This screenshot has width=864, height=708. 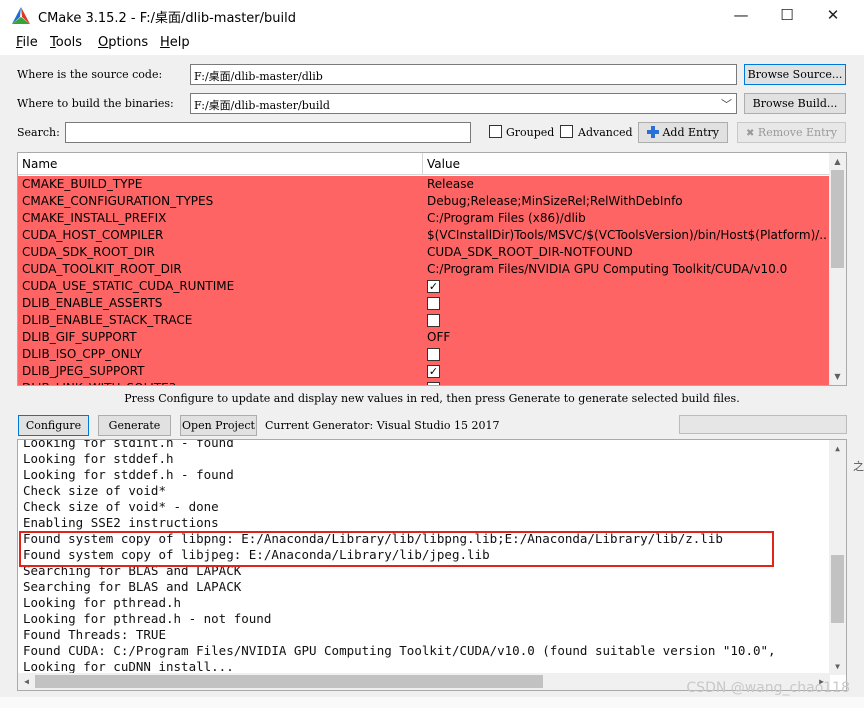 I want to click on close-icon: ✕, so click(x=833, y=15).